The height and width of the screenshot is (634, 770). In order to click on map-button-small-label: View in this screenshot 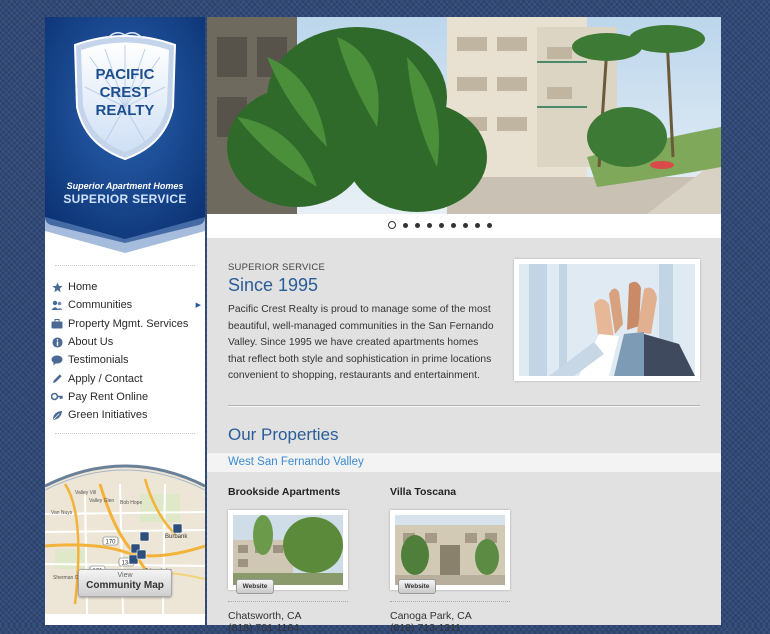, I will do `click(125, 575)`.